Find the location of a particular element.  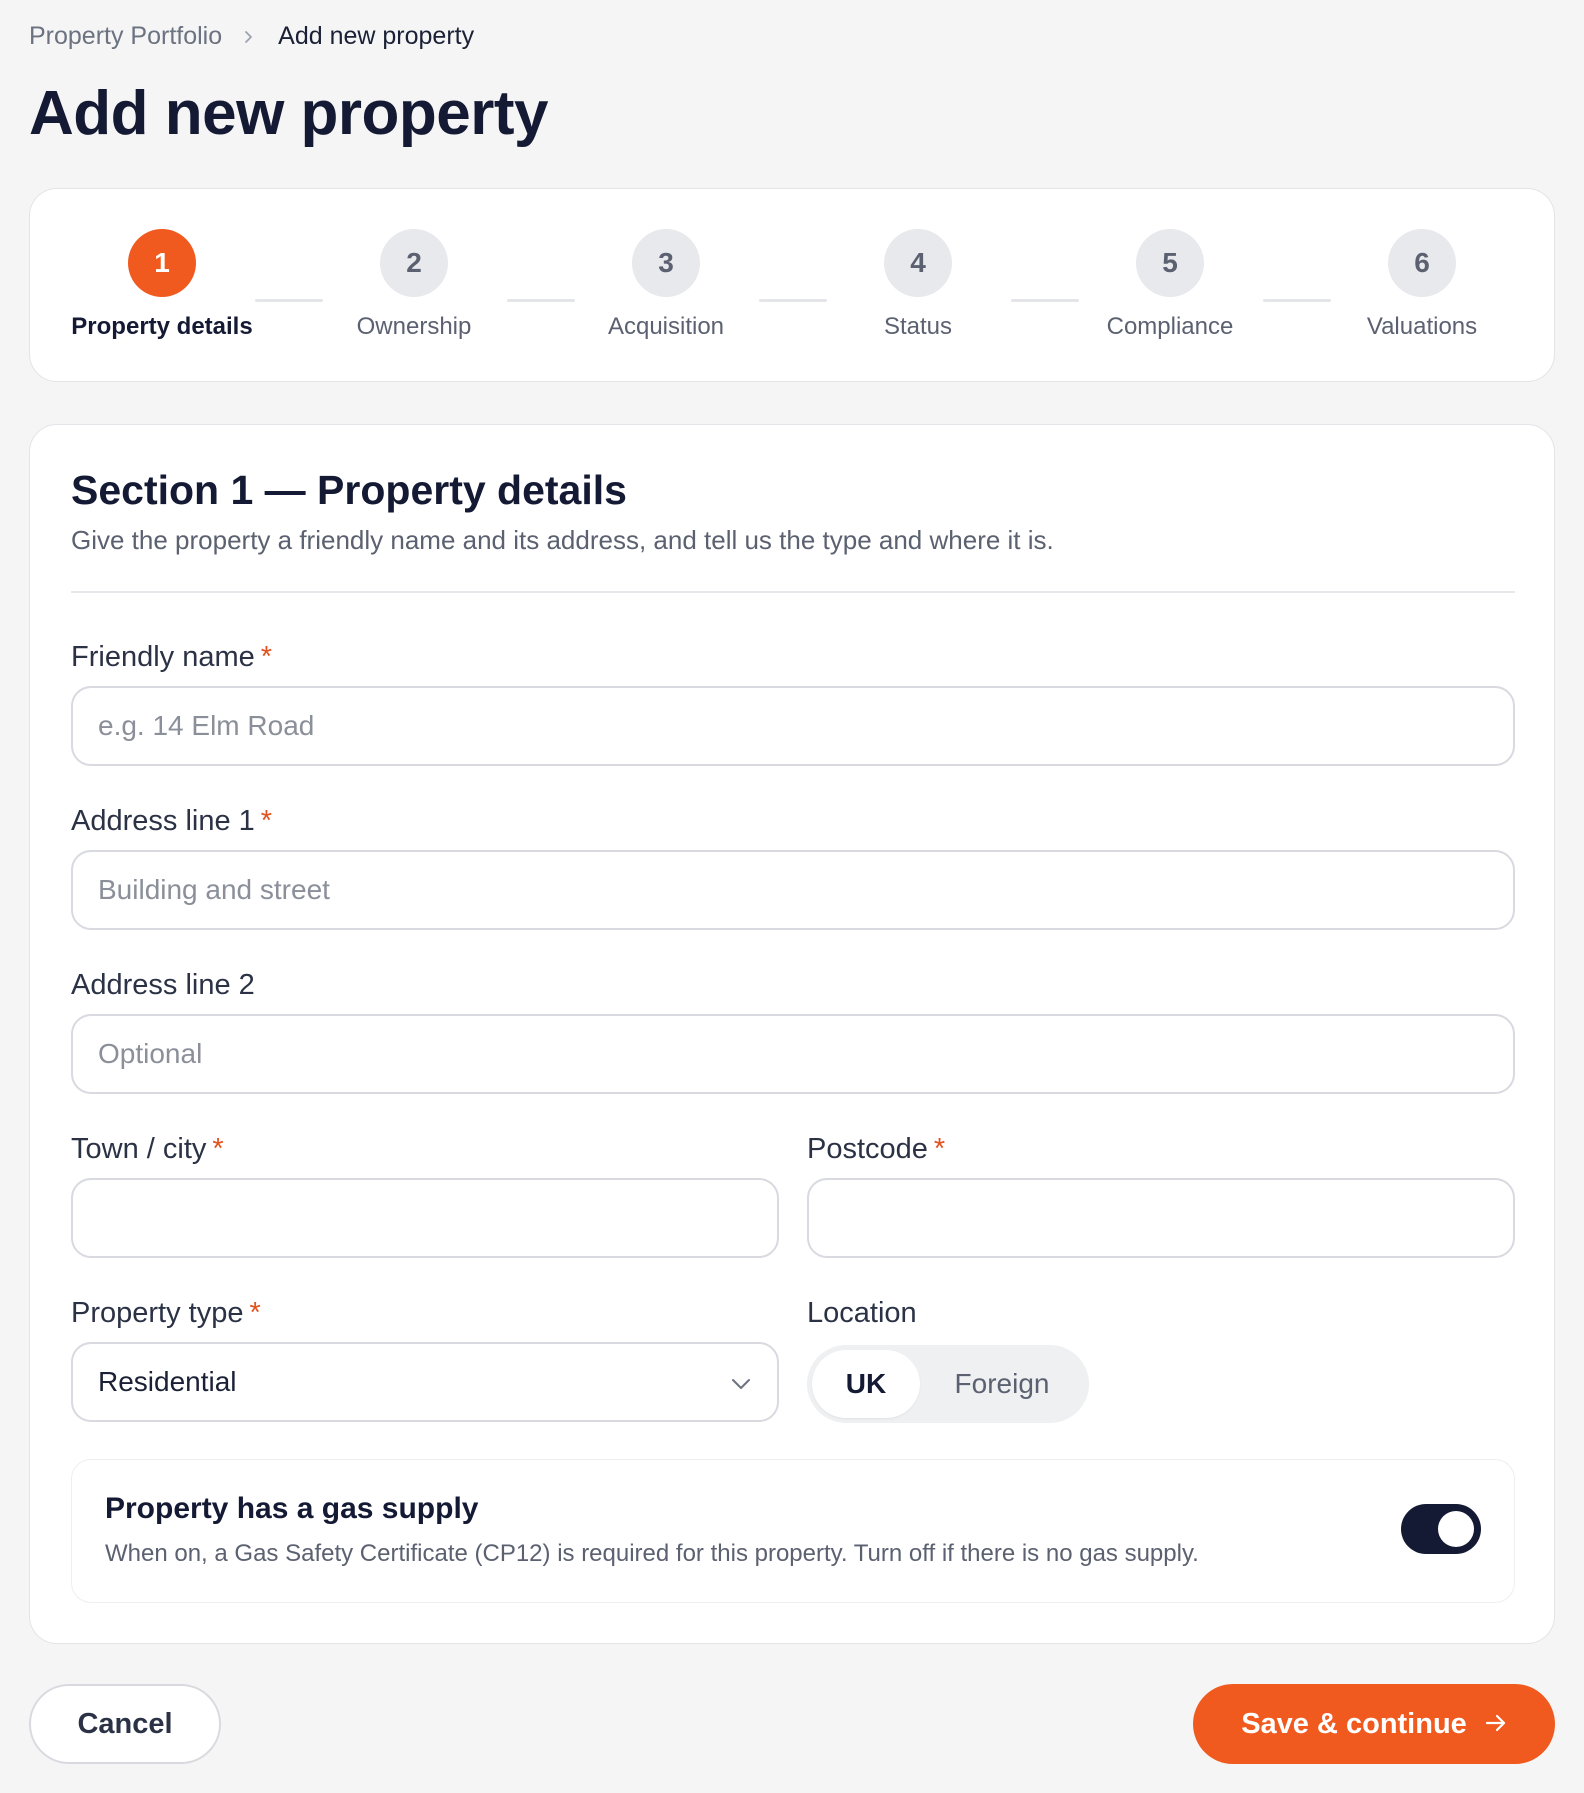

address-line-2-input is located at coordinates (793, 1054).